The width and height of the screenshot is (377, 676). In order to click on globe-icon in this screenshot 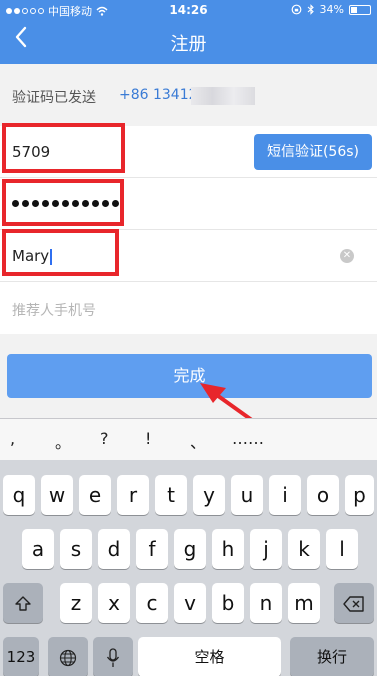, I will do `click(68, 657)`.